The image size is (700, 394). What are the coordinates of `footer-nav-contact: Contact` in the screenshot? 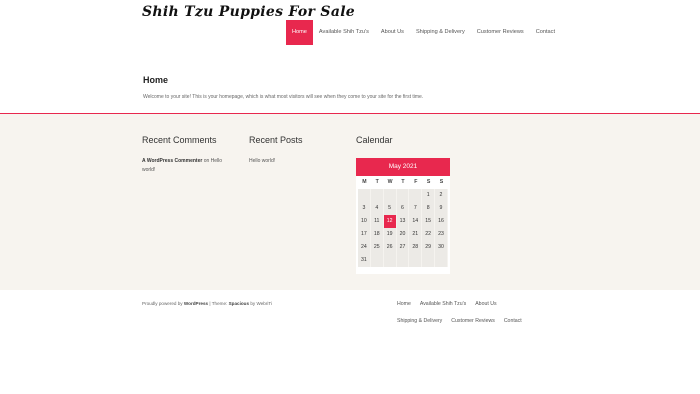 It's located at (513, 321).